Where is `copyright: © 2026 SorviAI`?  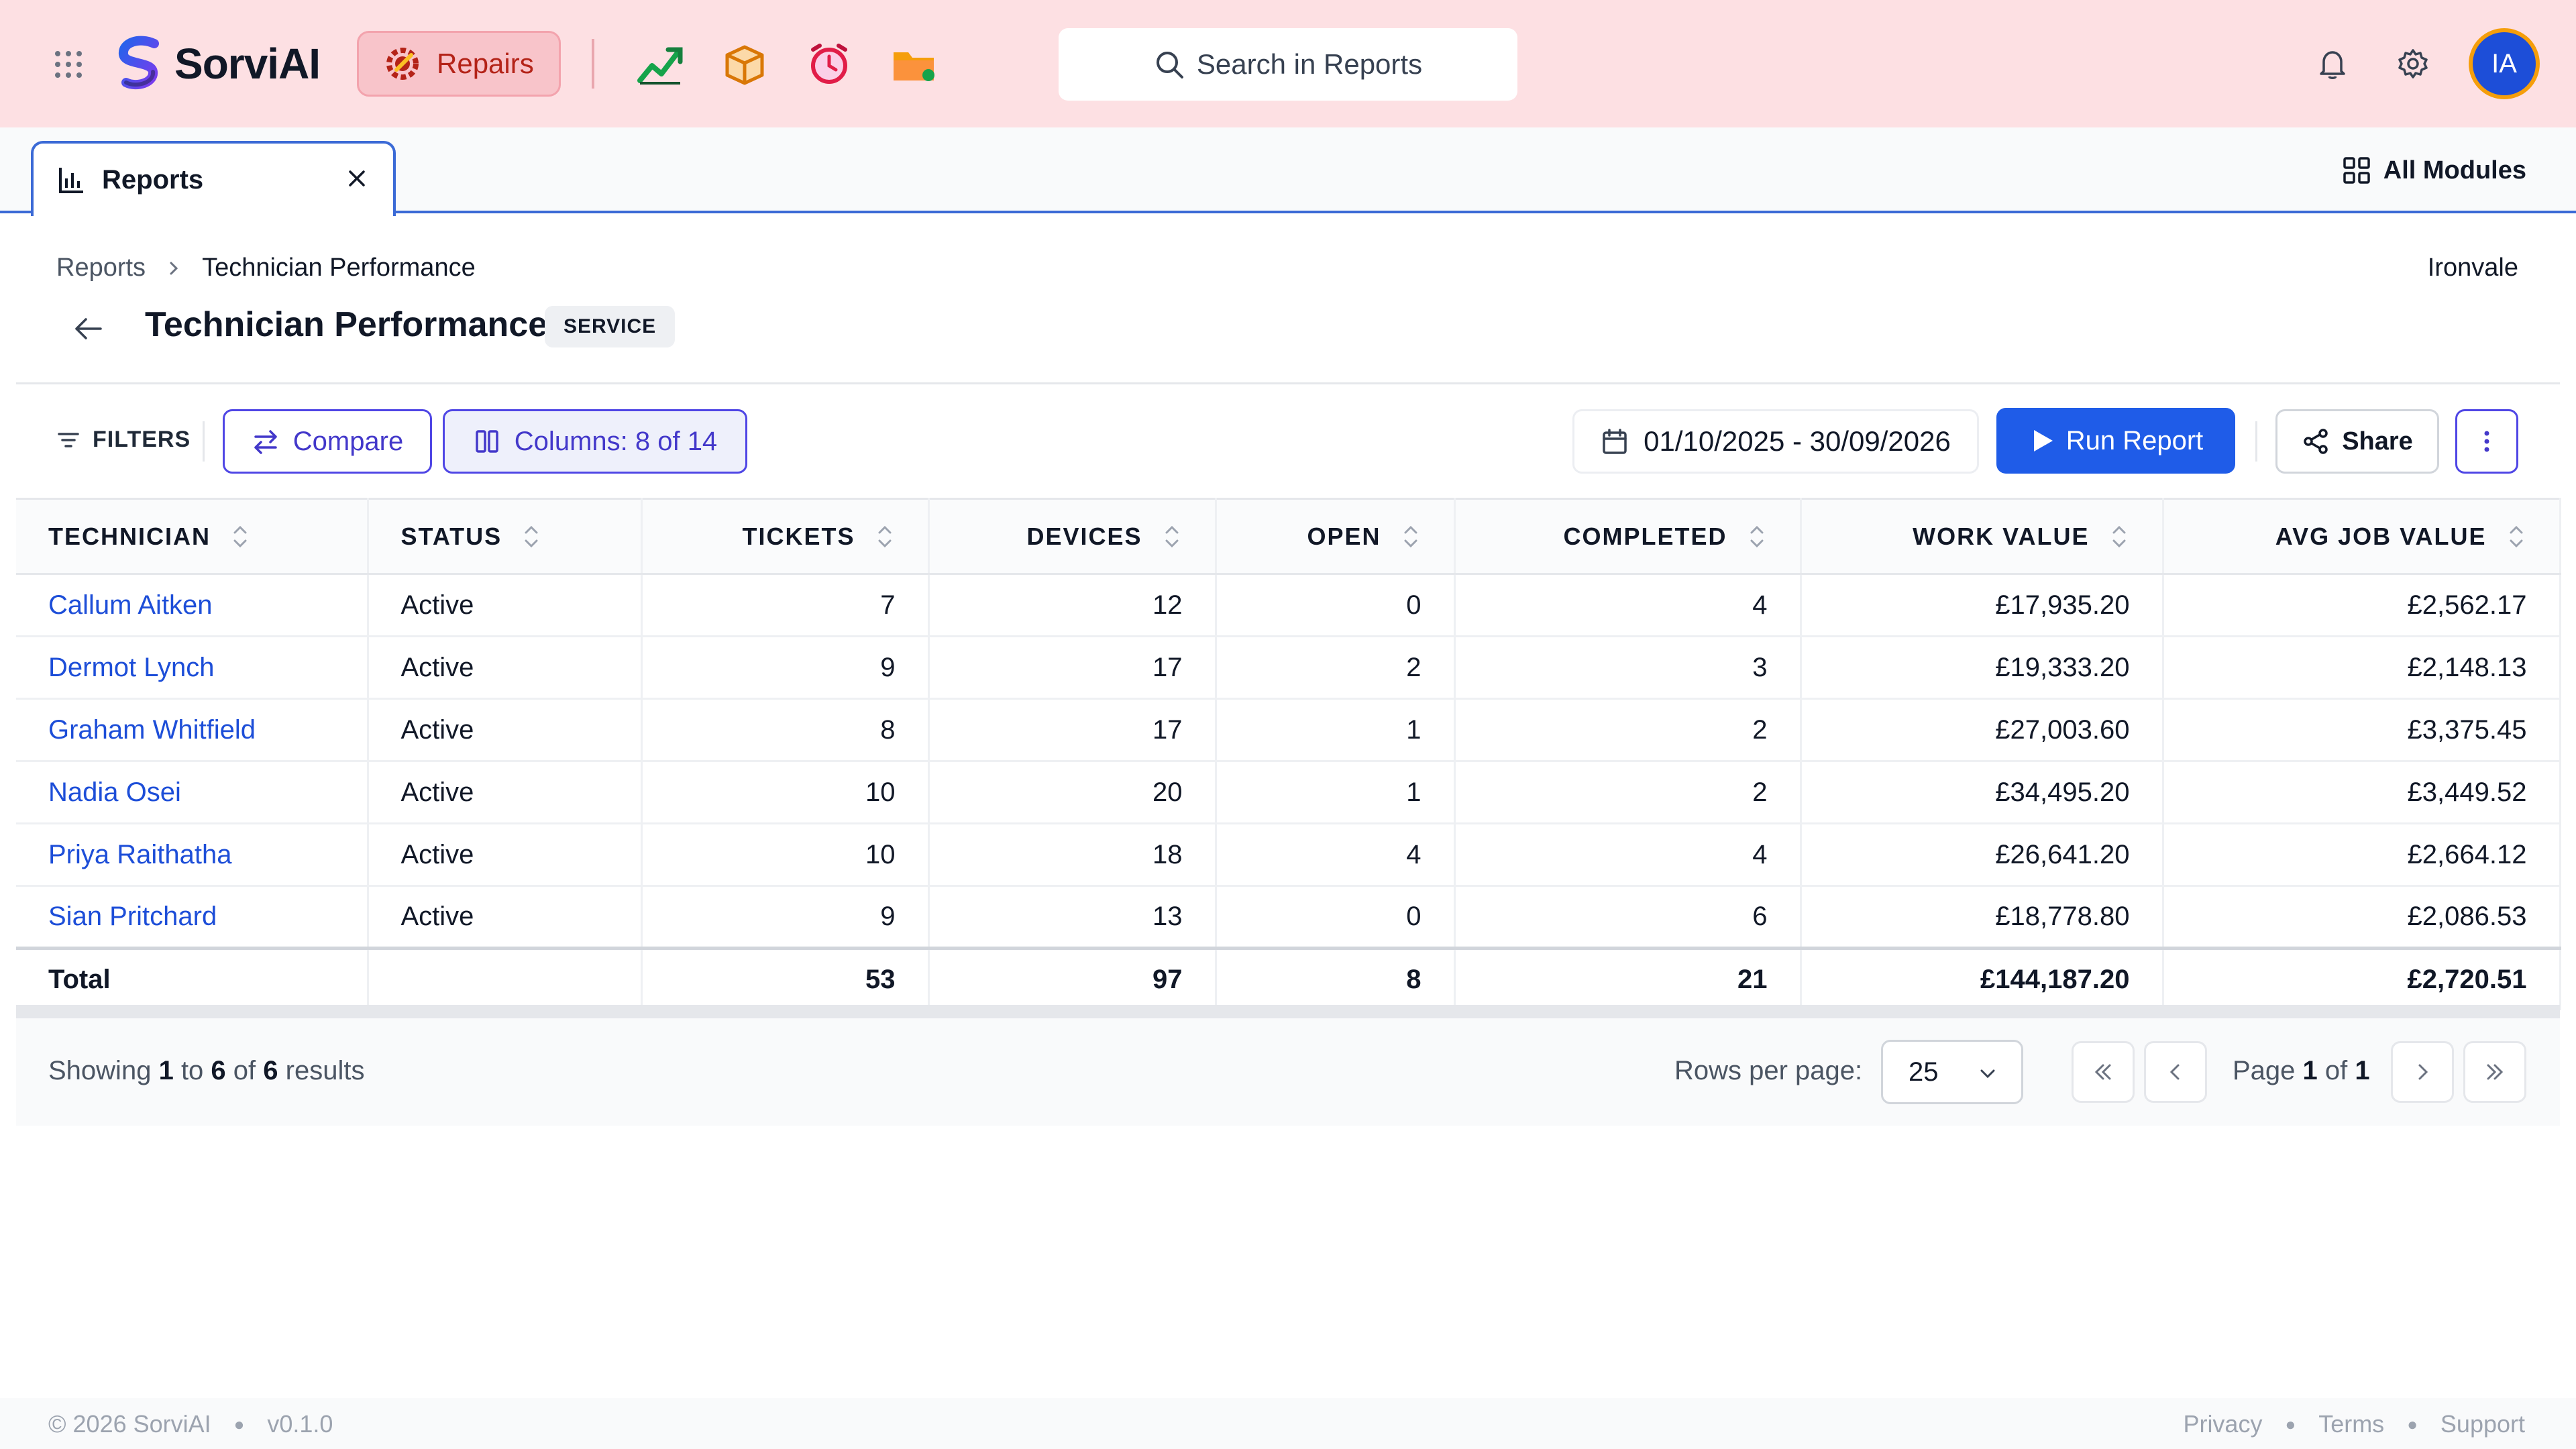 copyright: © 2026 SorviAI is located at coordinates (129, 1424).